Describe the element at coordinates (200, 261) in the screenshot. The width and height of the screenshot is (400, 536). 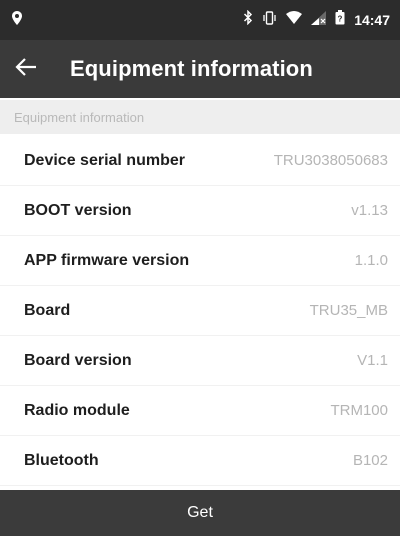
I see `info-row-app-firmware-version: APP firmware version 1.1.0` at that location.